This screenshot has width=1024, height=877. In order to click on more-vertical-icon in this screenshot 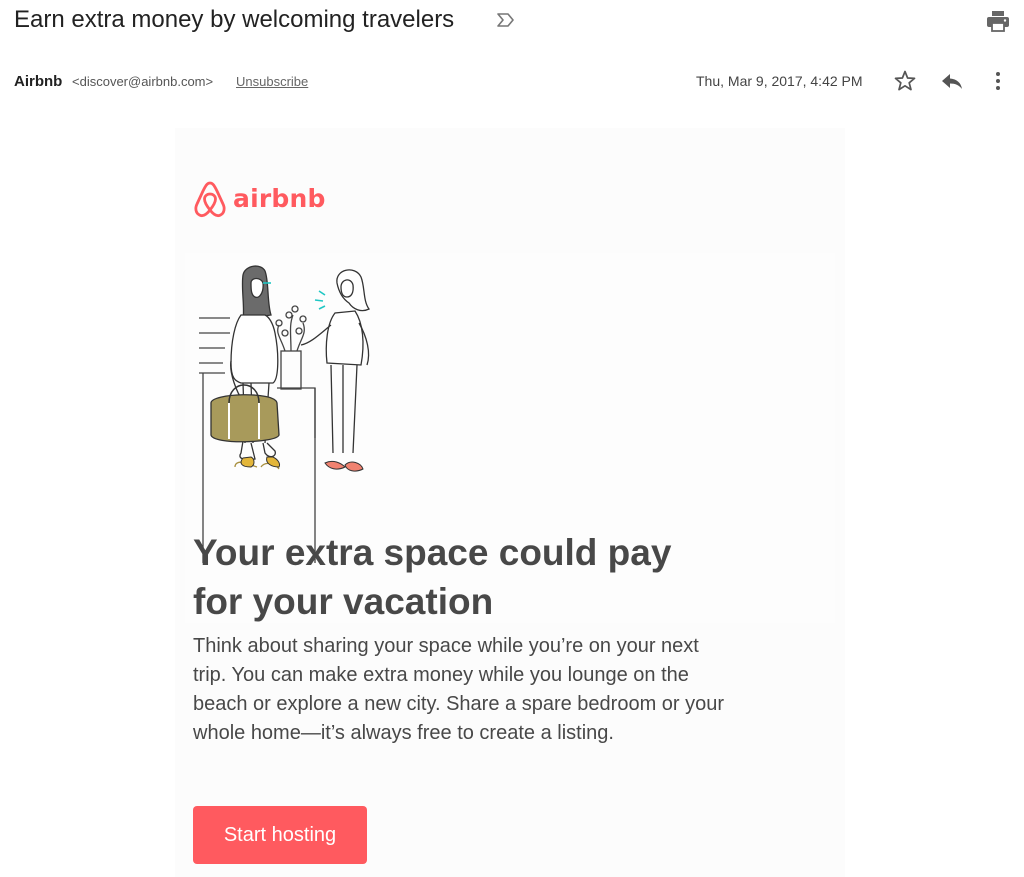, I will do `click(998, 81)`.